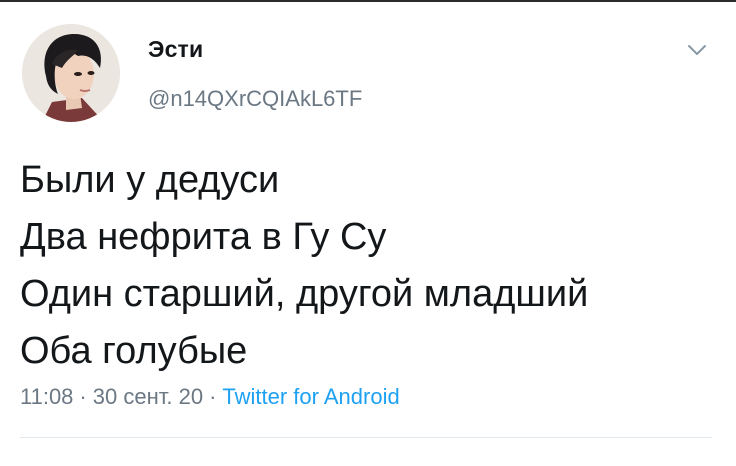 The height and width of the screenshot is (466, 736). Describe the element at coordinates (310, 396) in the screenshot. I see `tweet-source-link: Twitter for Android` at that location.